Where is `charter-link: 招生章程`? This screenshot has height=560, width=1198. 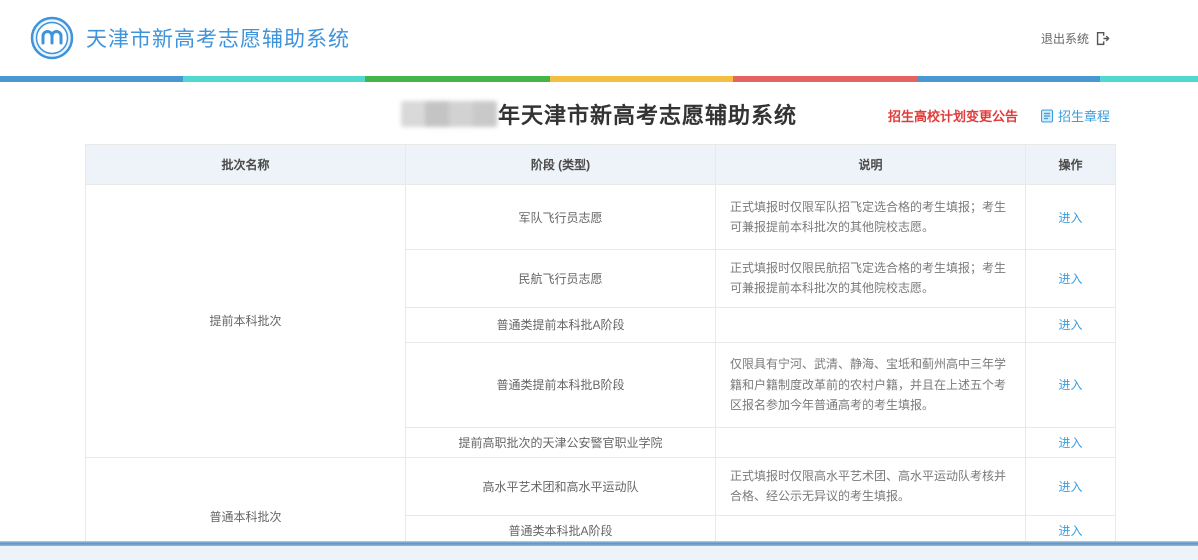 charter-link: 招生章程 is located at coordinates (1075, 115).